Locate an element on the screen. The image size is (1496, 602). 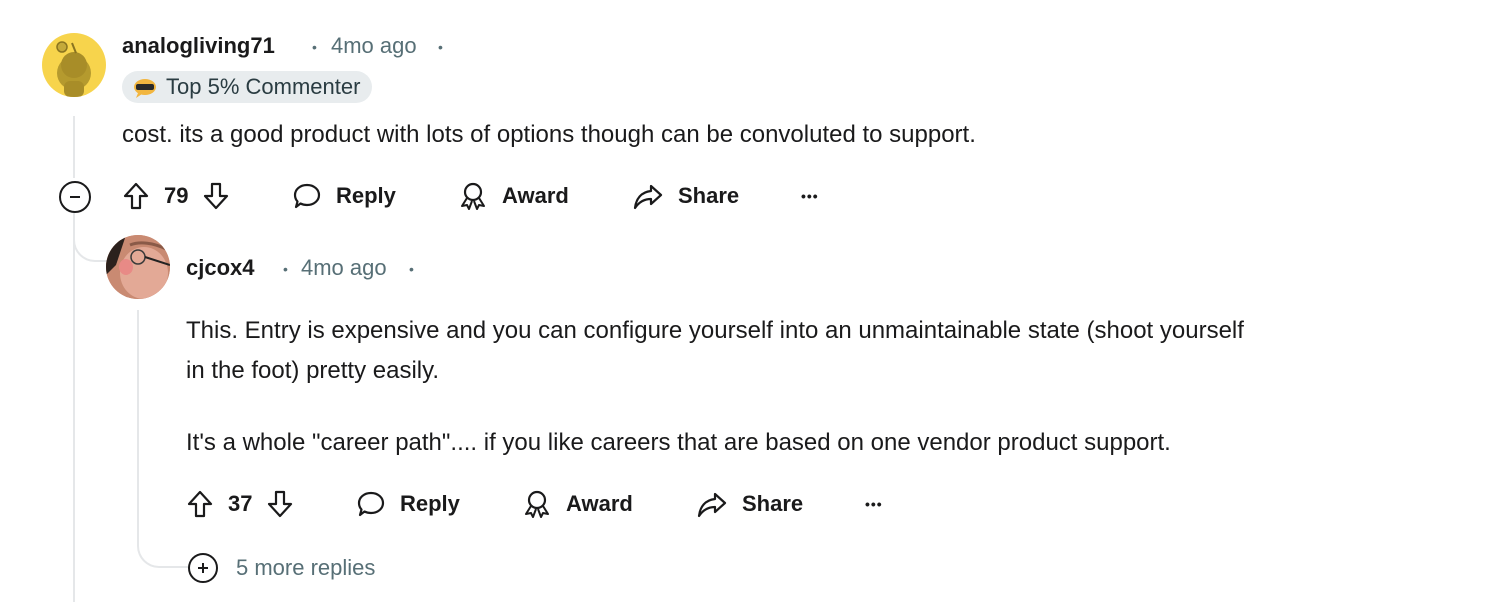
username: analogliving71 is located at coordinates (198, 46).